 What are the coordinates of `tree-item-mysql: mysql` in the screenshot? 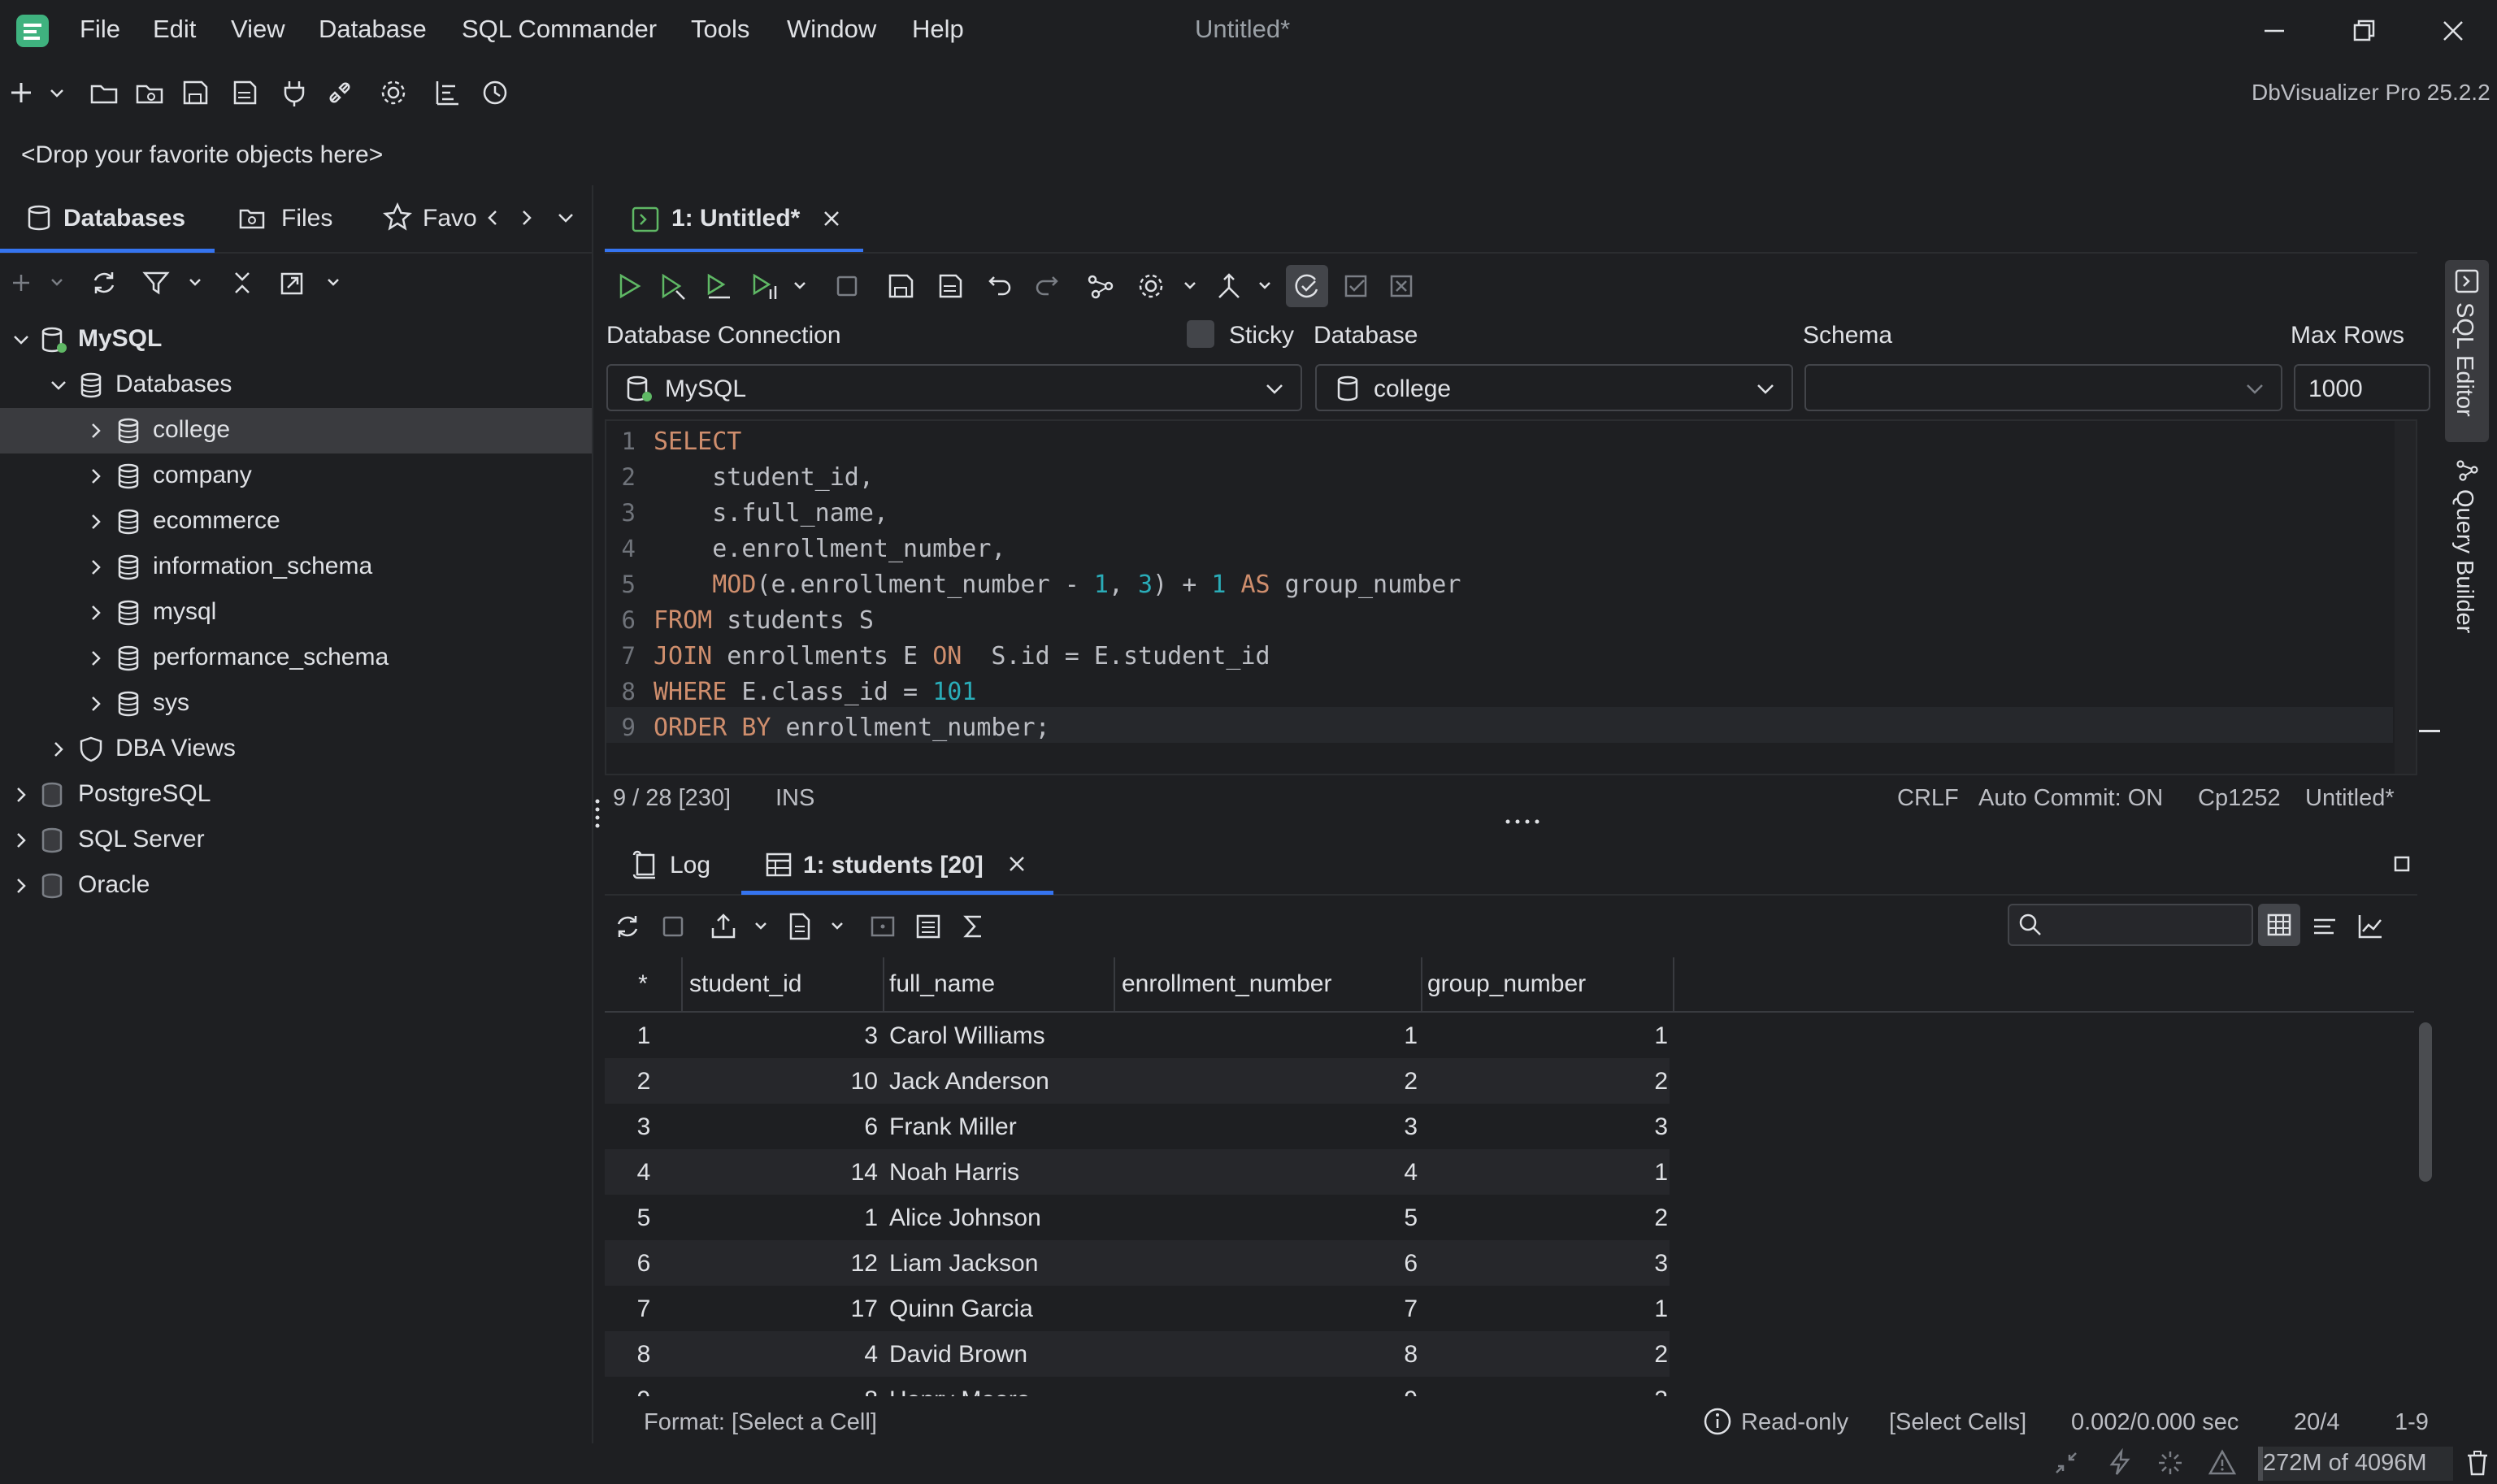 It's located at (296, 613).